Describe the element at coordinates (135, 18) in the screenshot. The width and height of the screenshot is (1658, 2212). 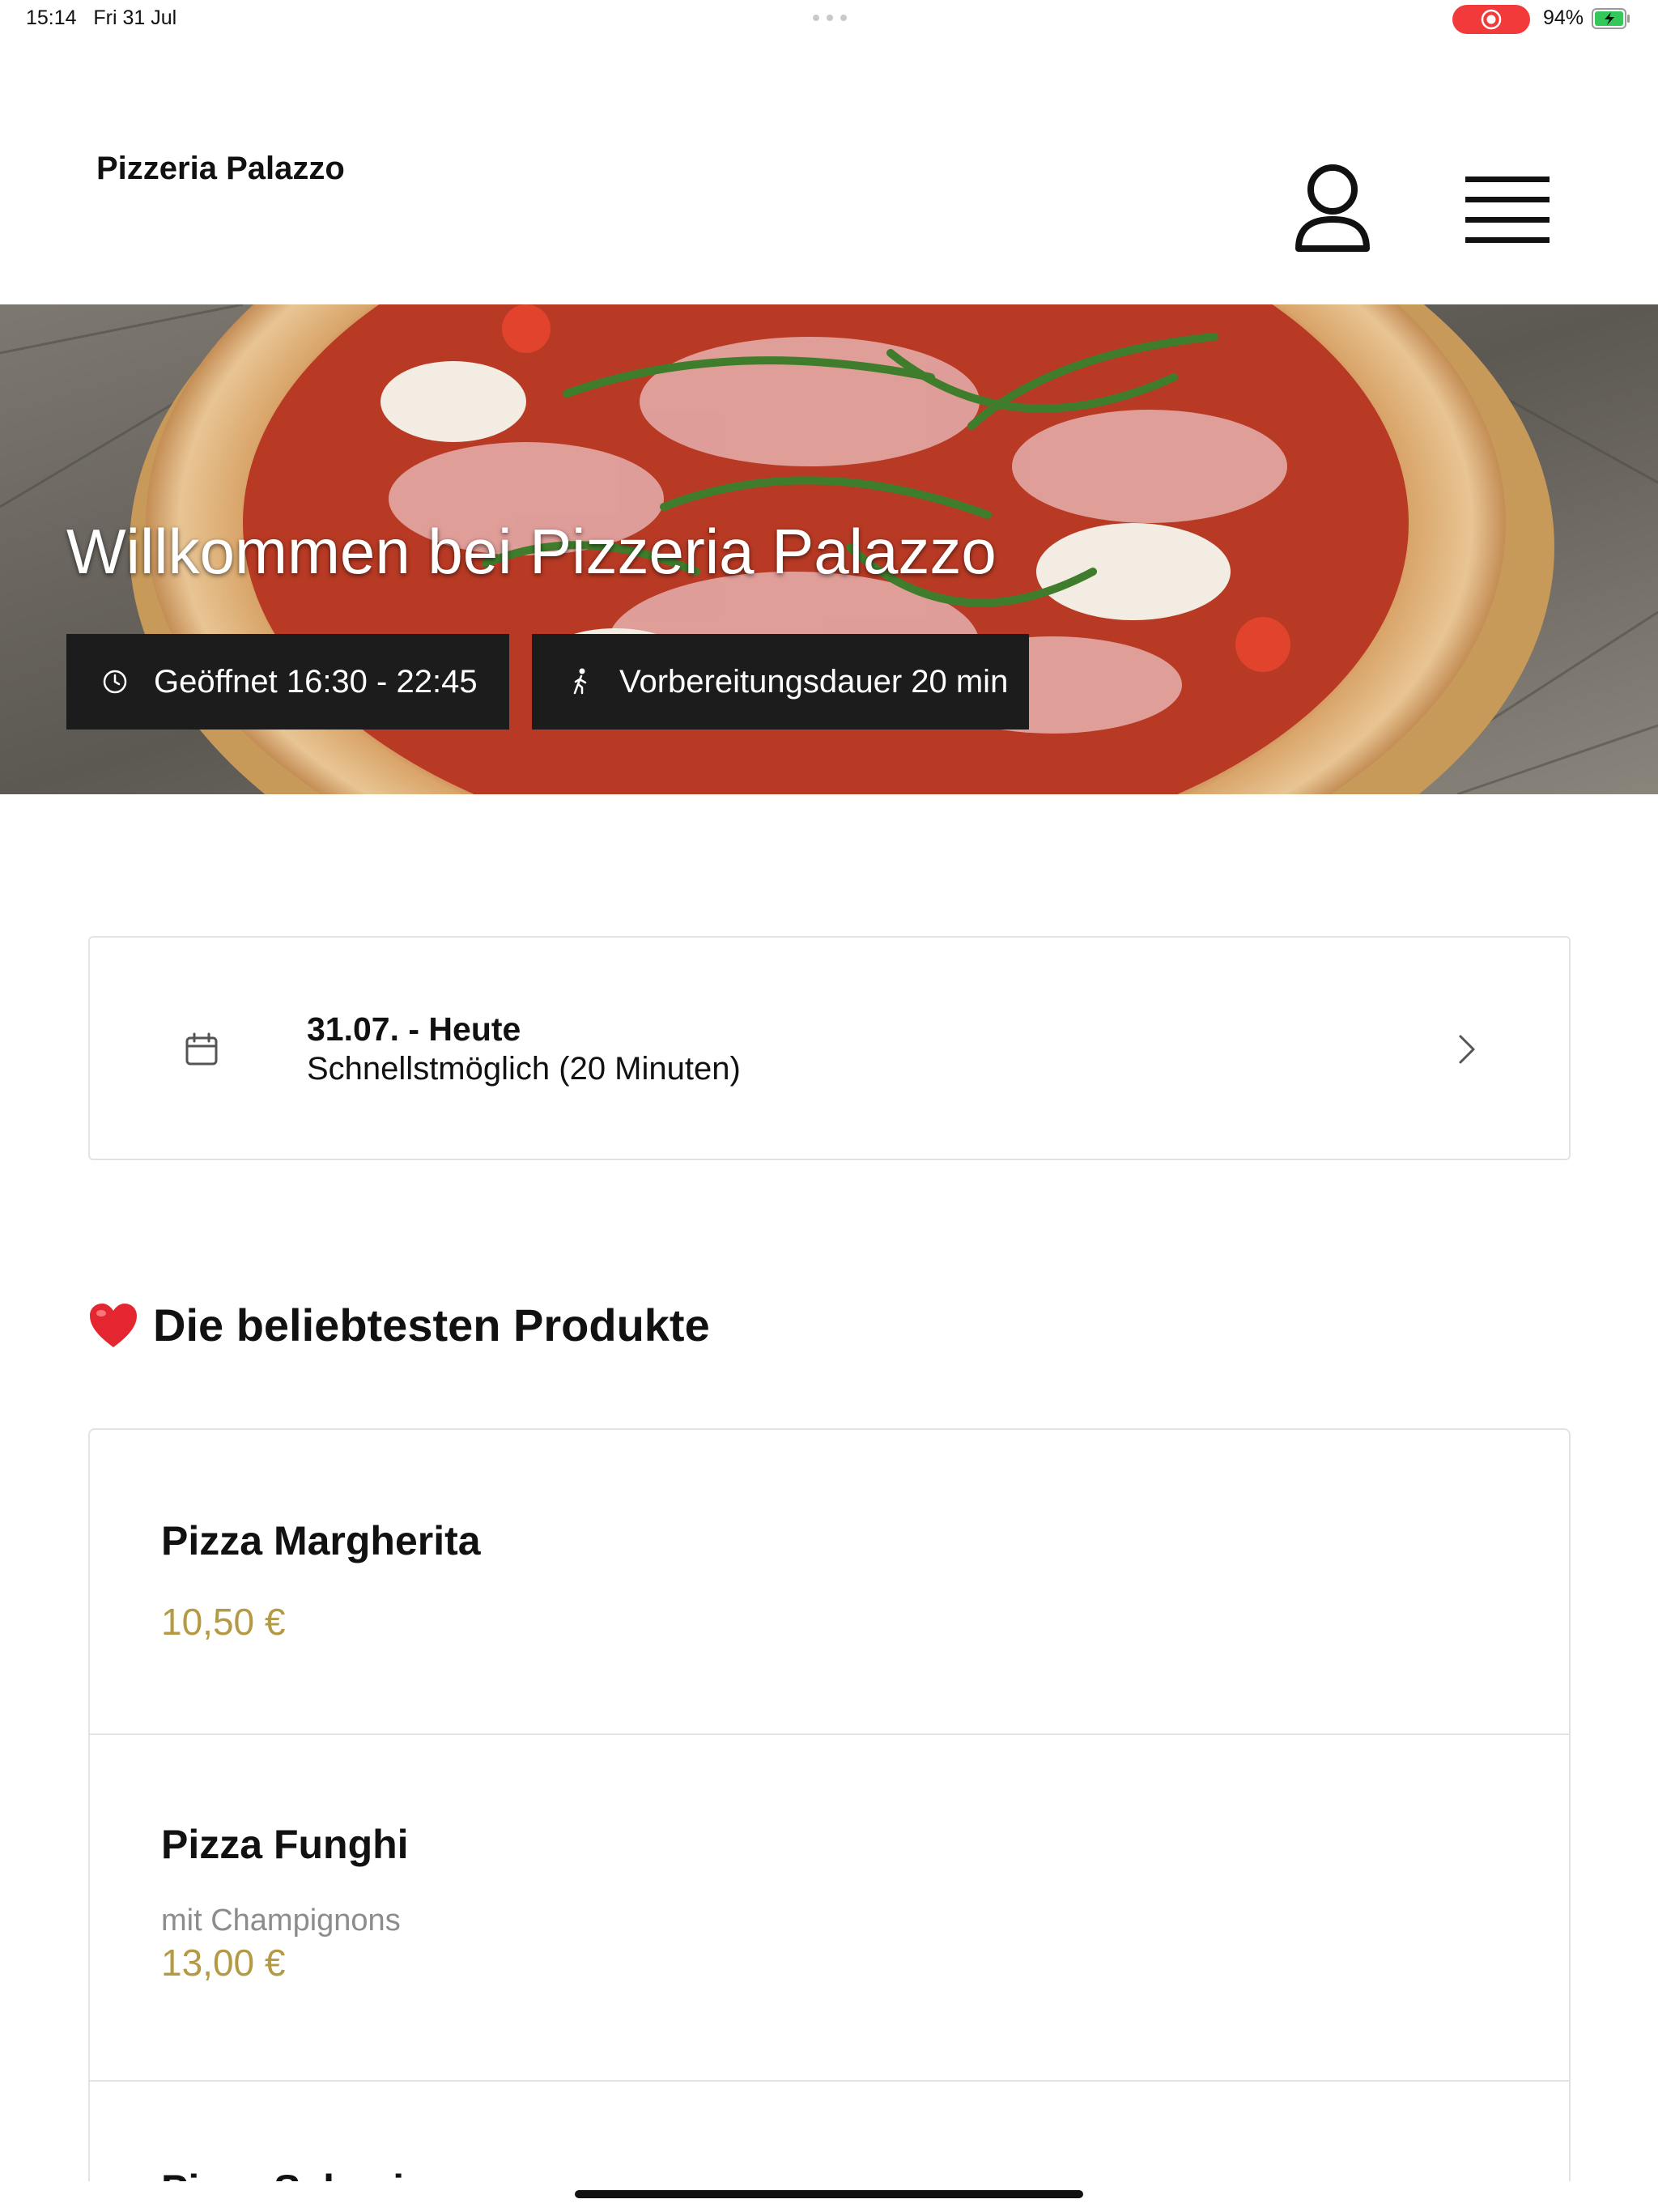
I see `status-date: Fri 31 Jul` at that location.